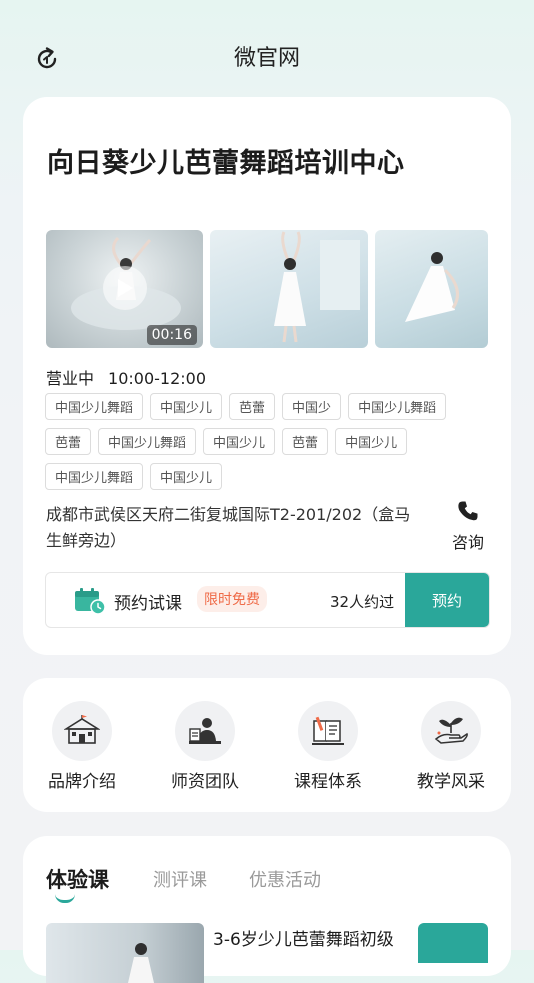  I want to click on trial-label: 预约试课, so click(148, 604).